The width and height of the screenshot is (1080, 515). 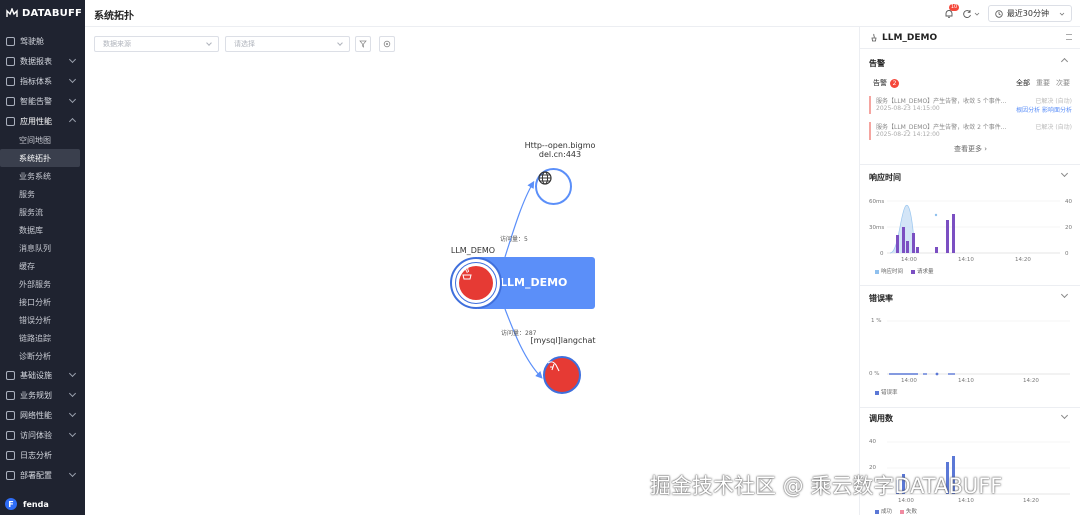 What do you see at coordinates (10, 41) in the screenshot?
I see `dashboard-icon` at bounding box center [10, 41].